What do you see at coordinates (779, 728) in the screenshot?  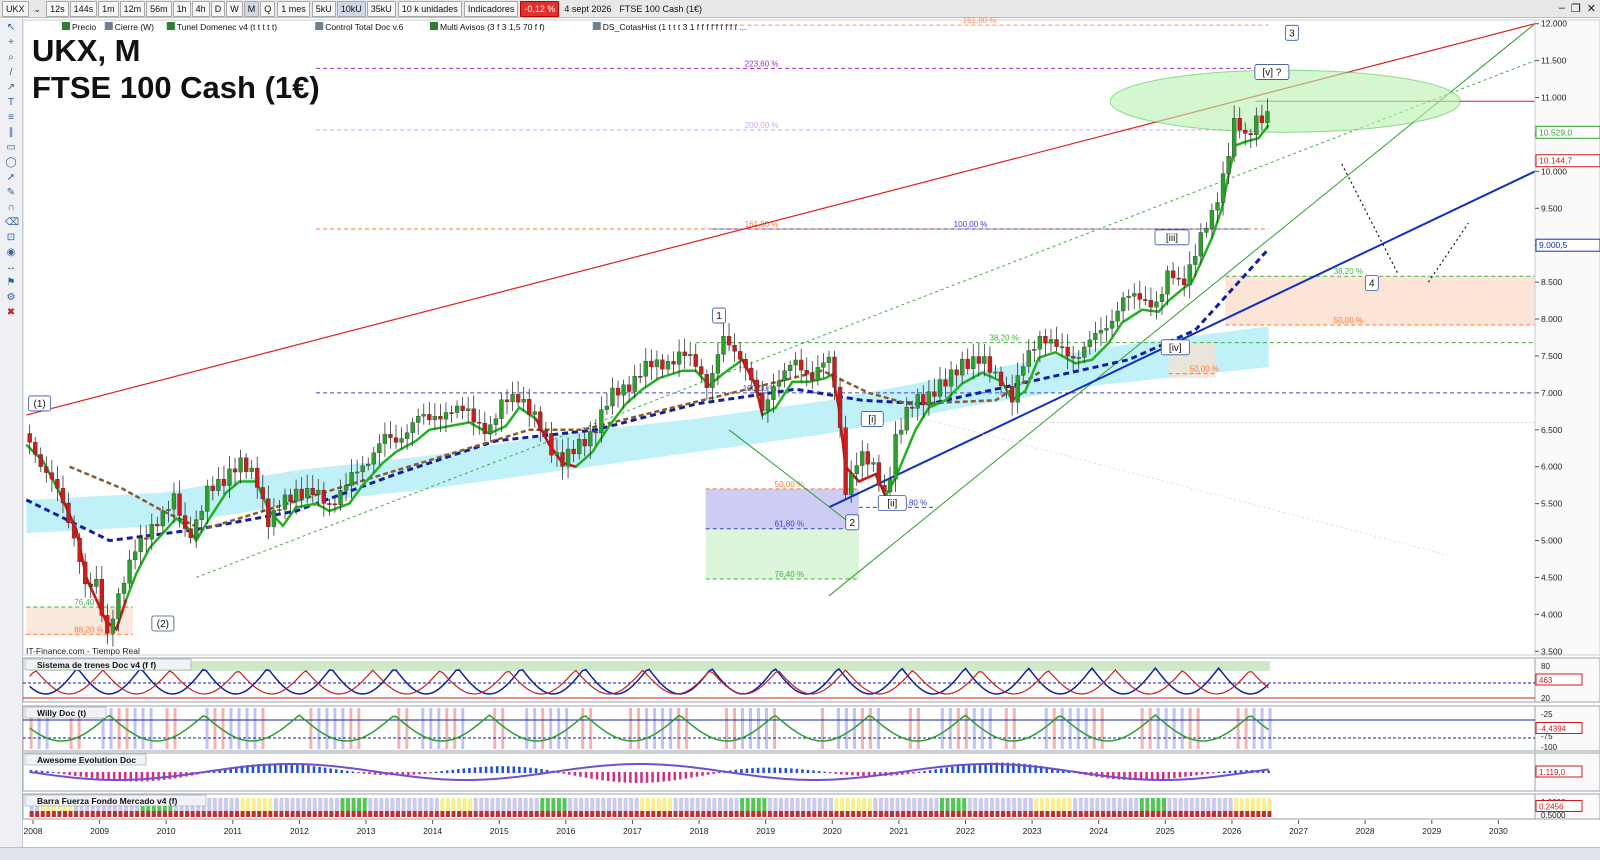 I see `indicator-panel` at bounding box center [779, 728].